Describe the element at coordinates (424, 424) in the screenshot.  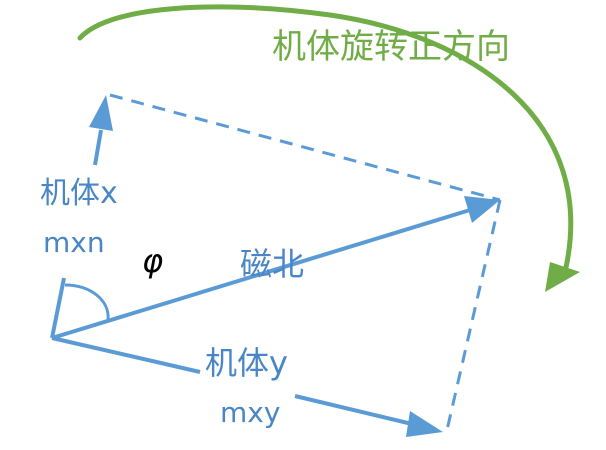
I see `body-y-arrowhead-icon` at that location.